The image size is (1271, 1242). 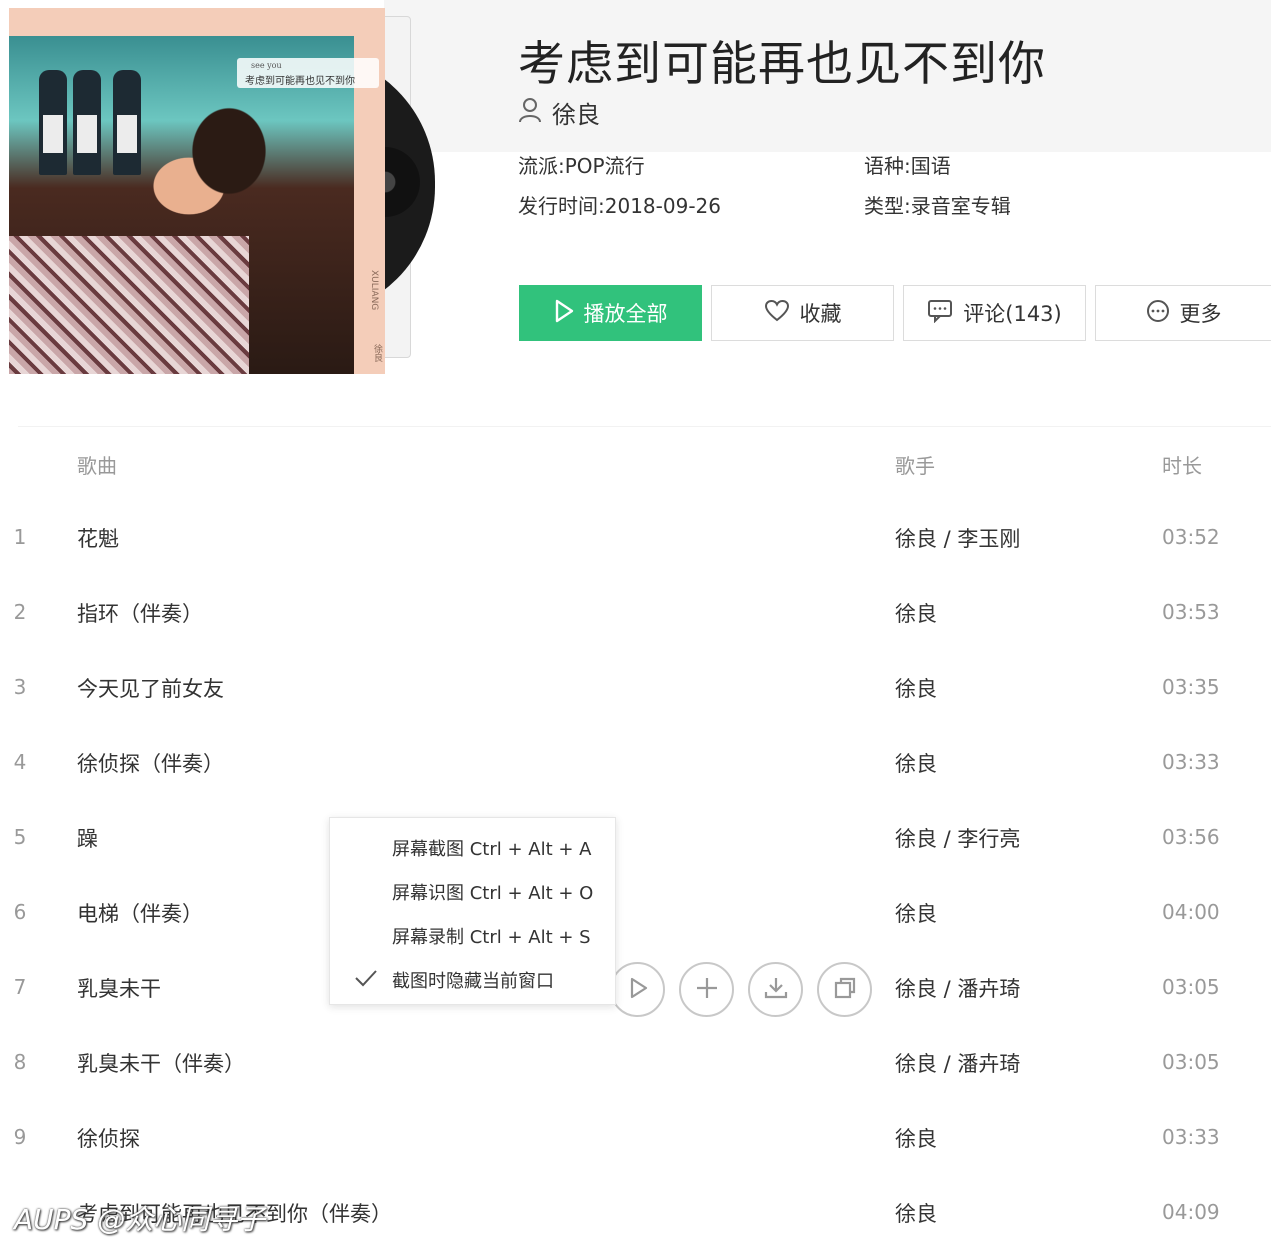 I want to click on release-label: 发行时间:, so click(x=561, y=206).